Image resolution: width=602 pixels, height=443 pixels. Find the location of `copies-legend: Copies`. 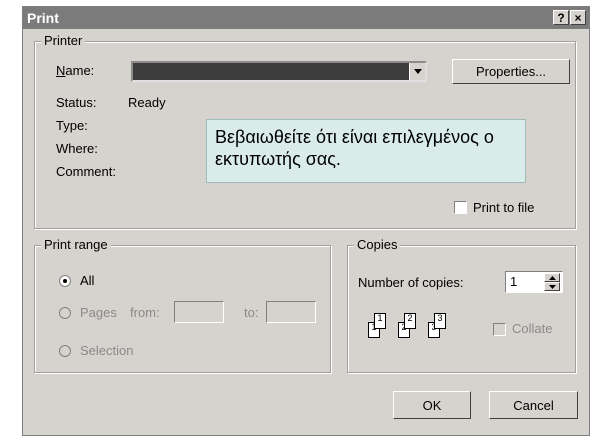

copies-legend: Copies is located at coordinates (377, 244).